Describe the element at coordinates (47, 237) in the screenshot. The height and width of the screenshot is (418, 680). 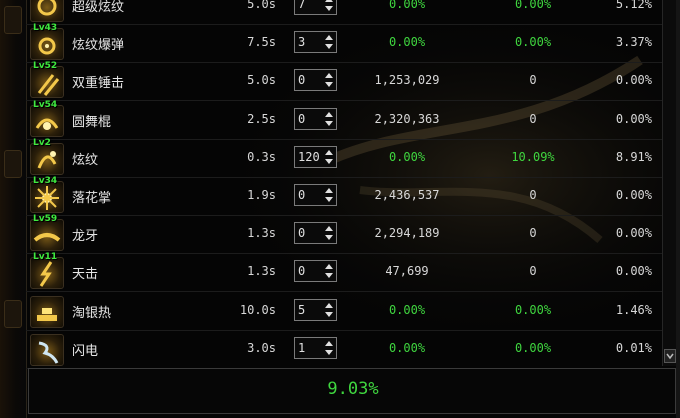
I see `dragon-fang-icon` at that location.